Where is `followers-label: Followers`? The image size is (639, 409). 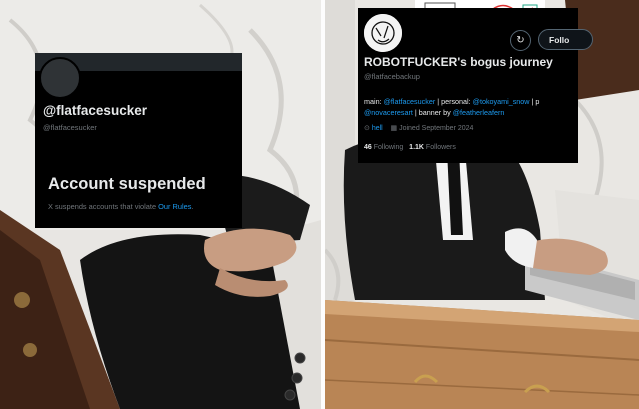 followers-label: Followers is located at coordinates (440, 147).